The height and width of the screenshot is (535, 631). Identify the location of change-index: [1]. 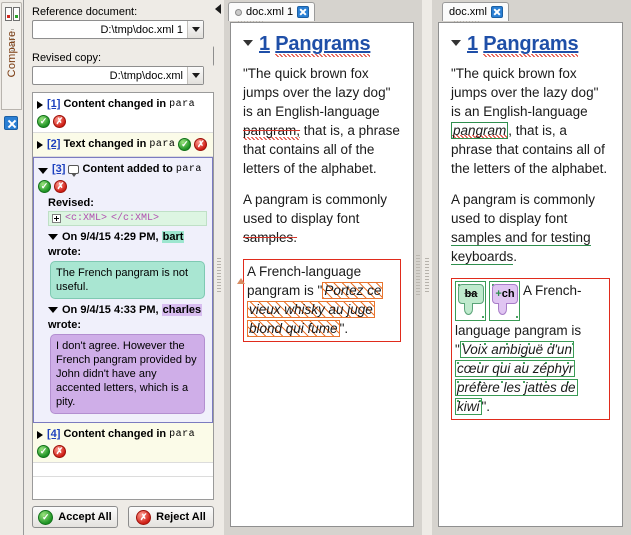
(54, 104).